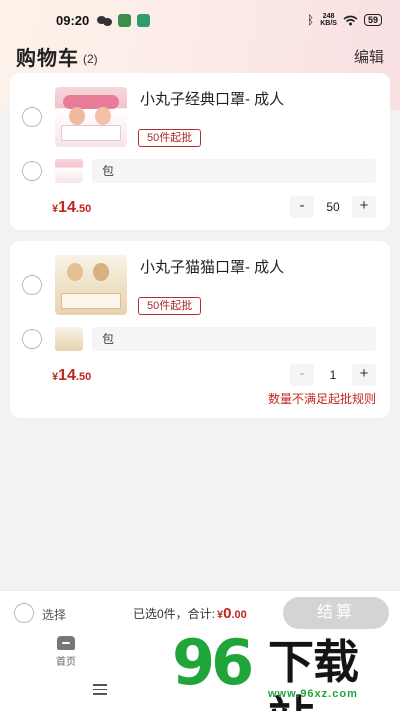 The height and width of the screenshot is (711, 400). I want to click on product-name: 小丸子经典口罩- 成人, so click(212, 98).